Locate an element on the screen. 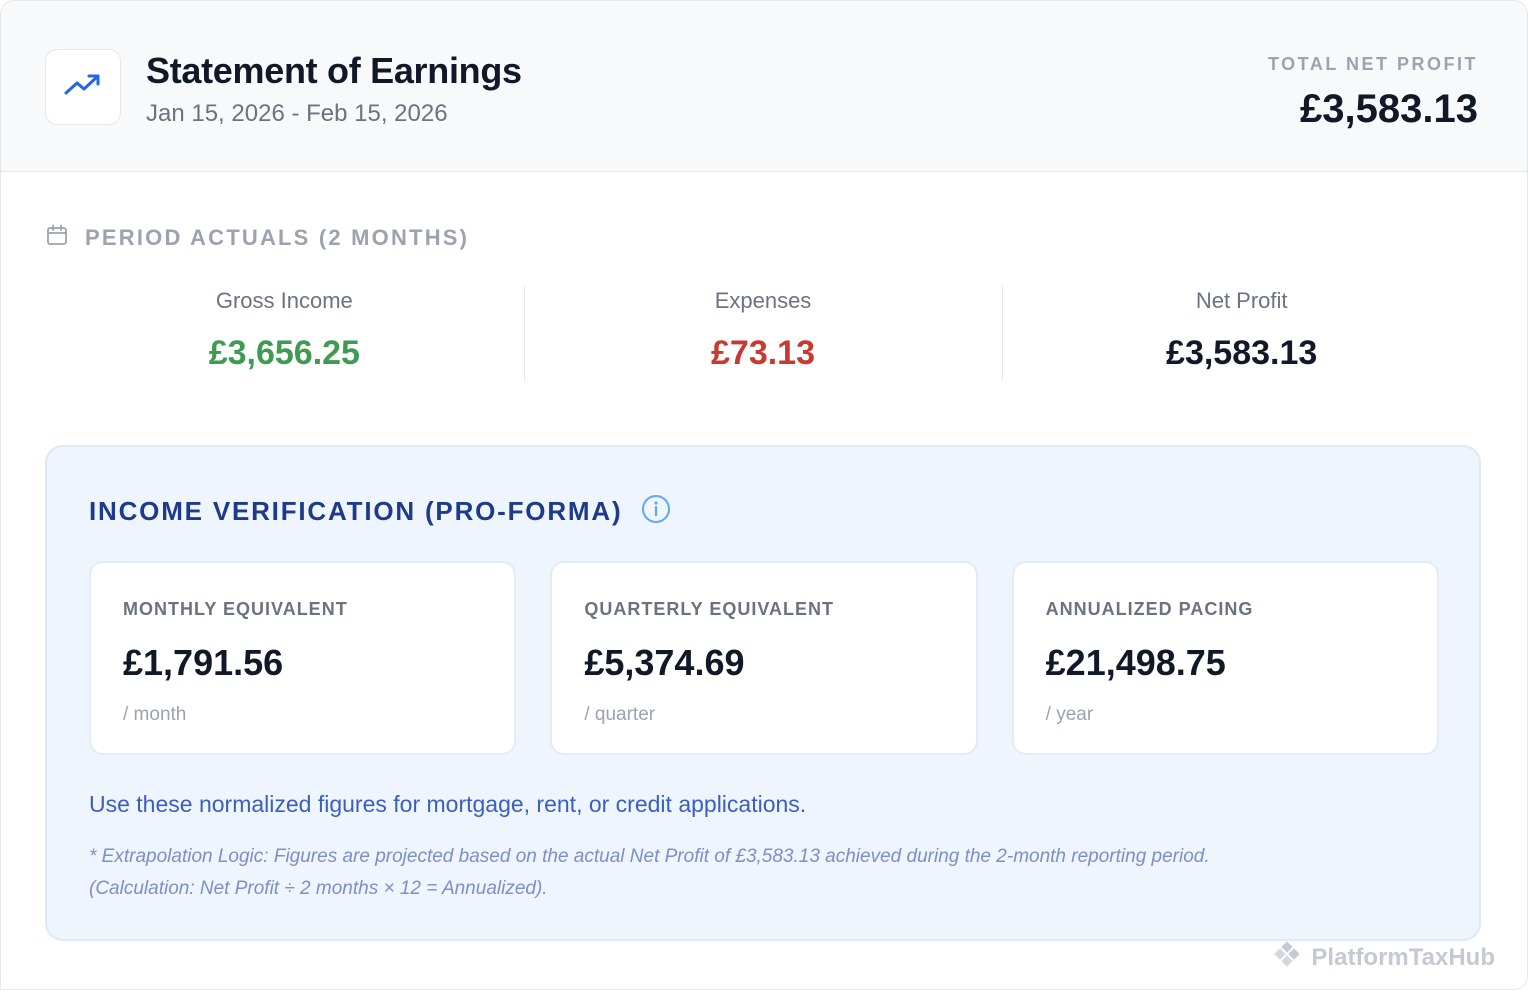 This screenshot has height=998, width=1528. metric-net-profit: Net Profit £3,583.13 is located at coordinates (1241, 333).